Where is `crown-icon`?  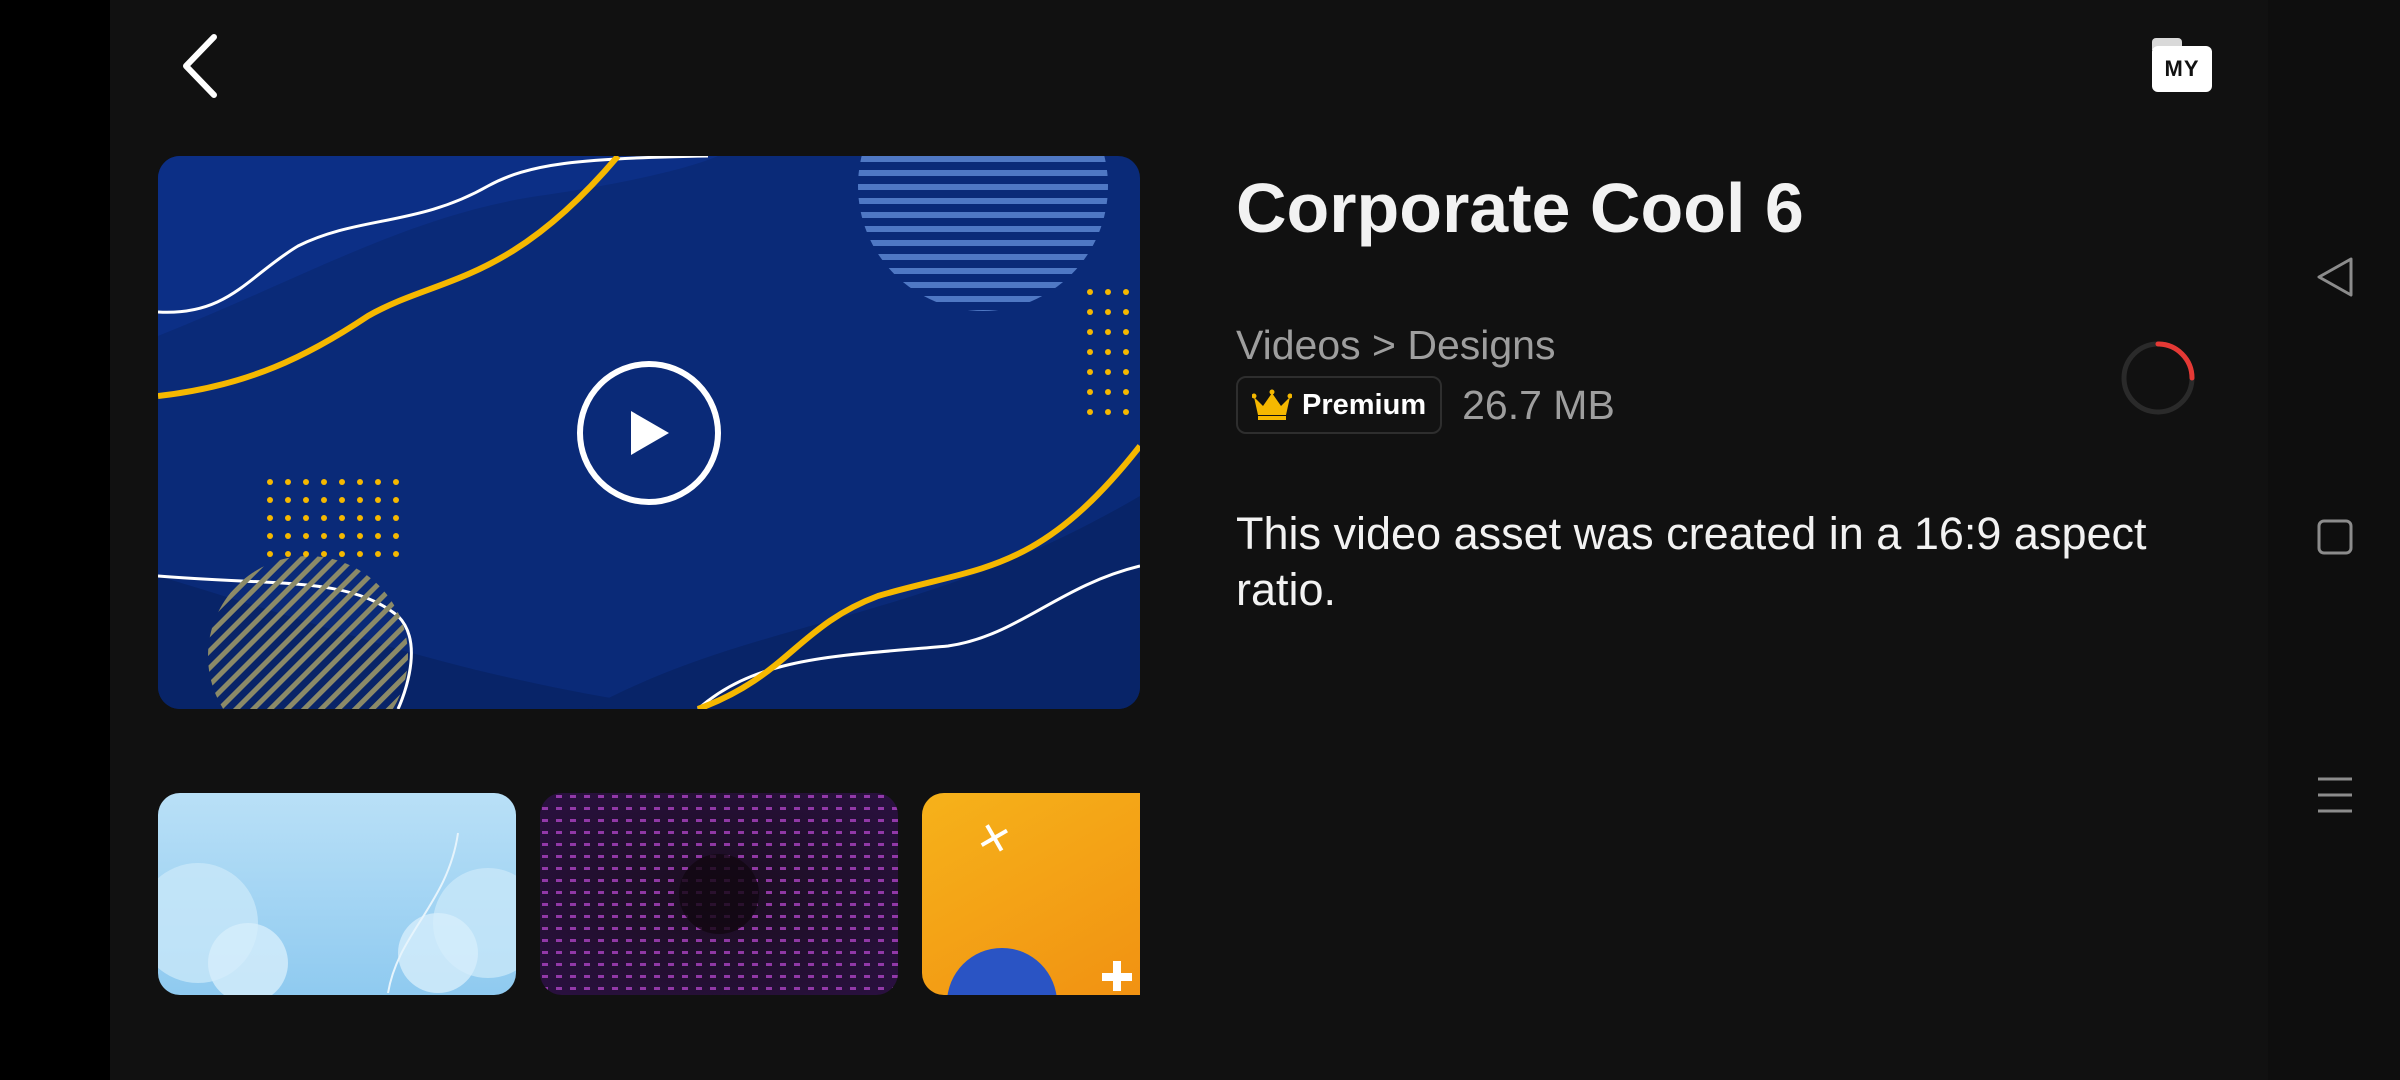 crown-icon is located at coordinates (1272, 404).